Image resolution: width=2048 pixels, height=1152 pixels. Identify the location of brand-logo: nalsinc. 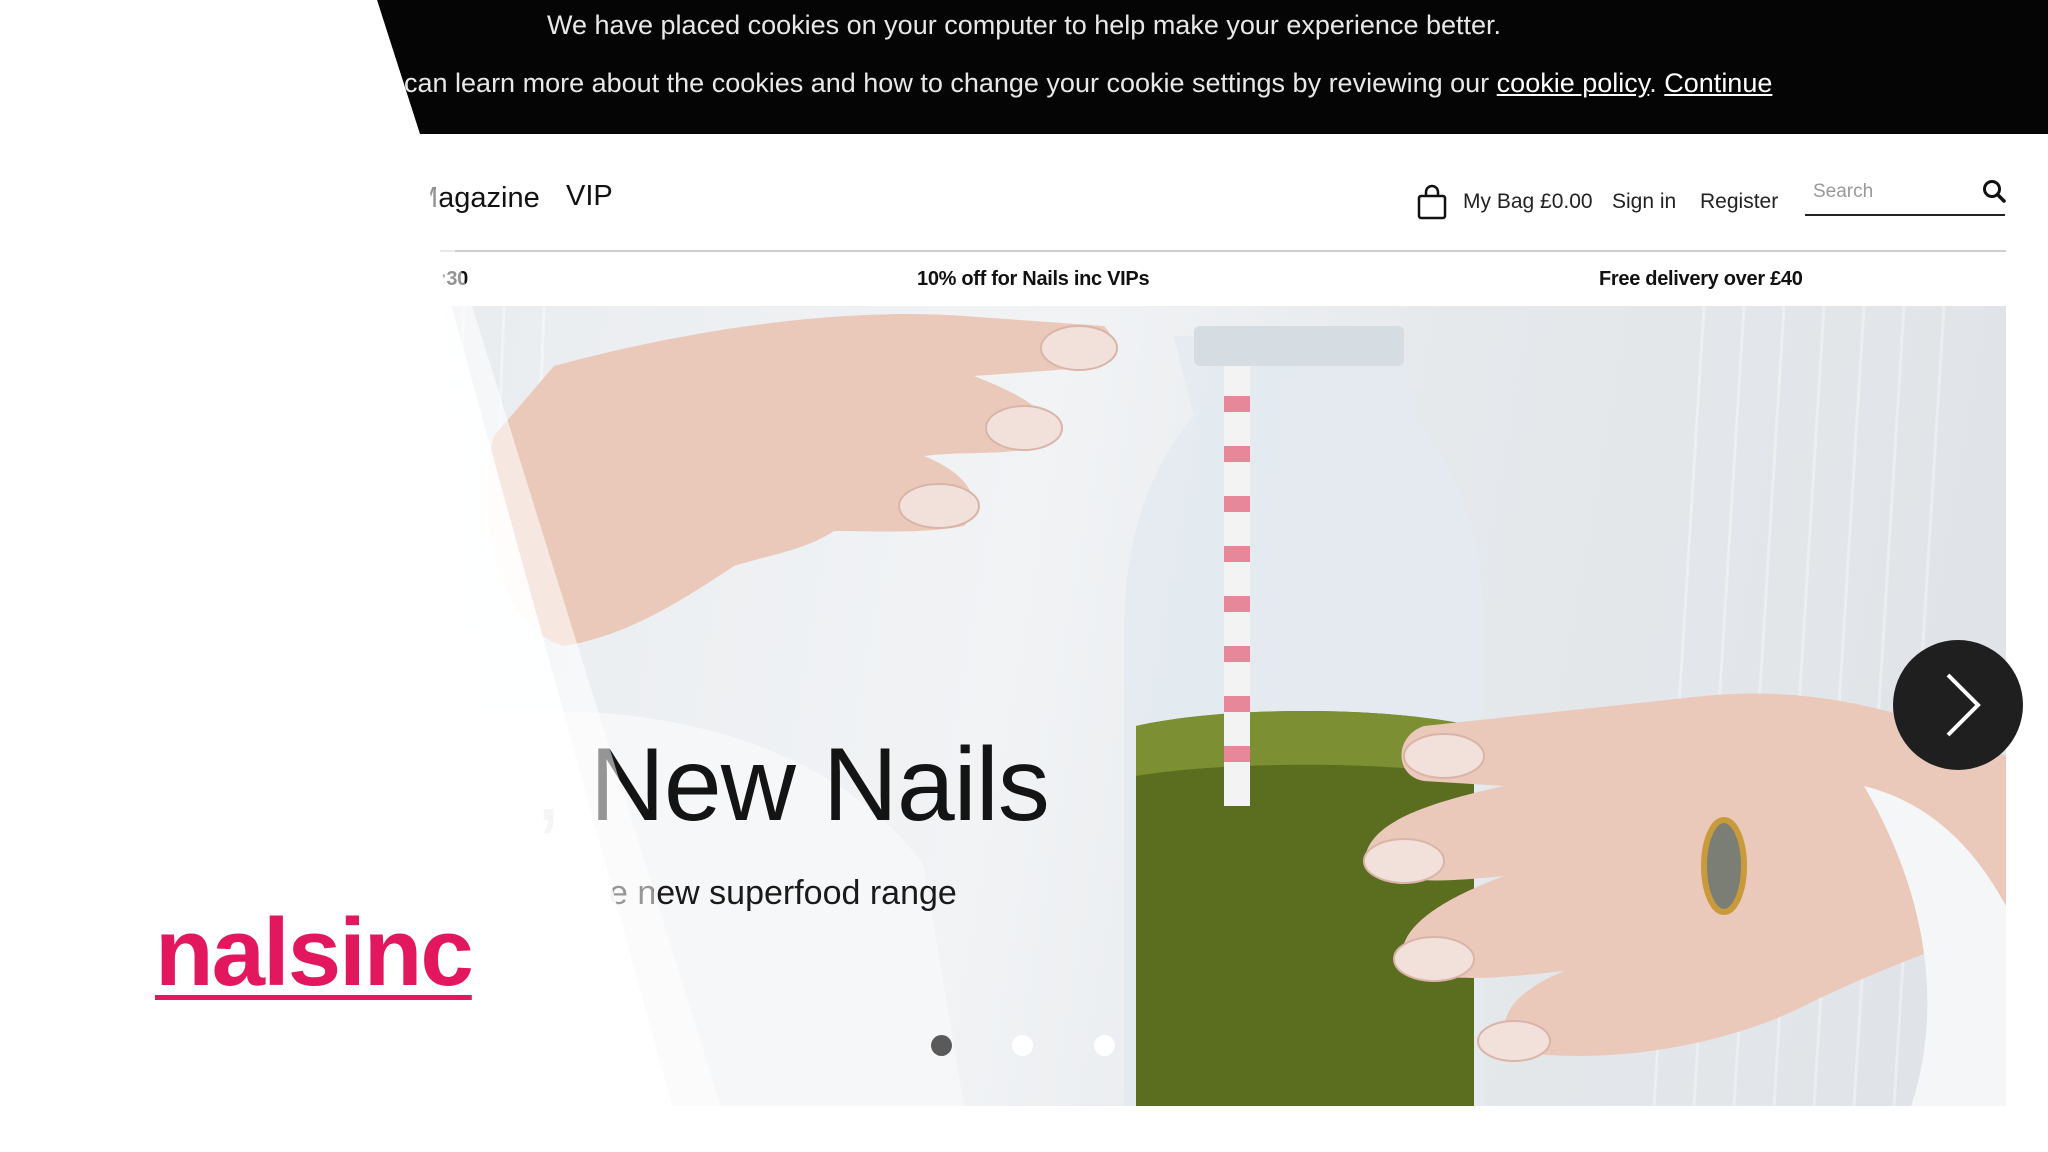
(314, 952).